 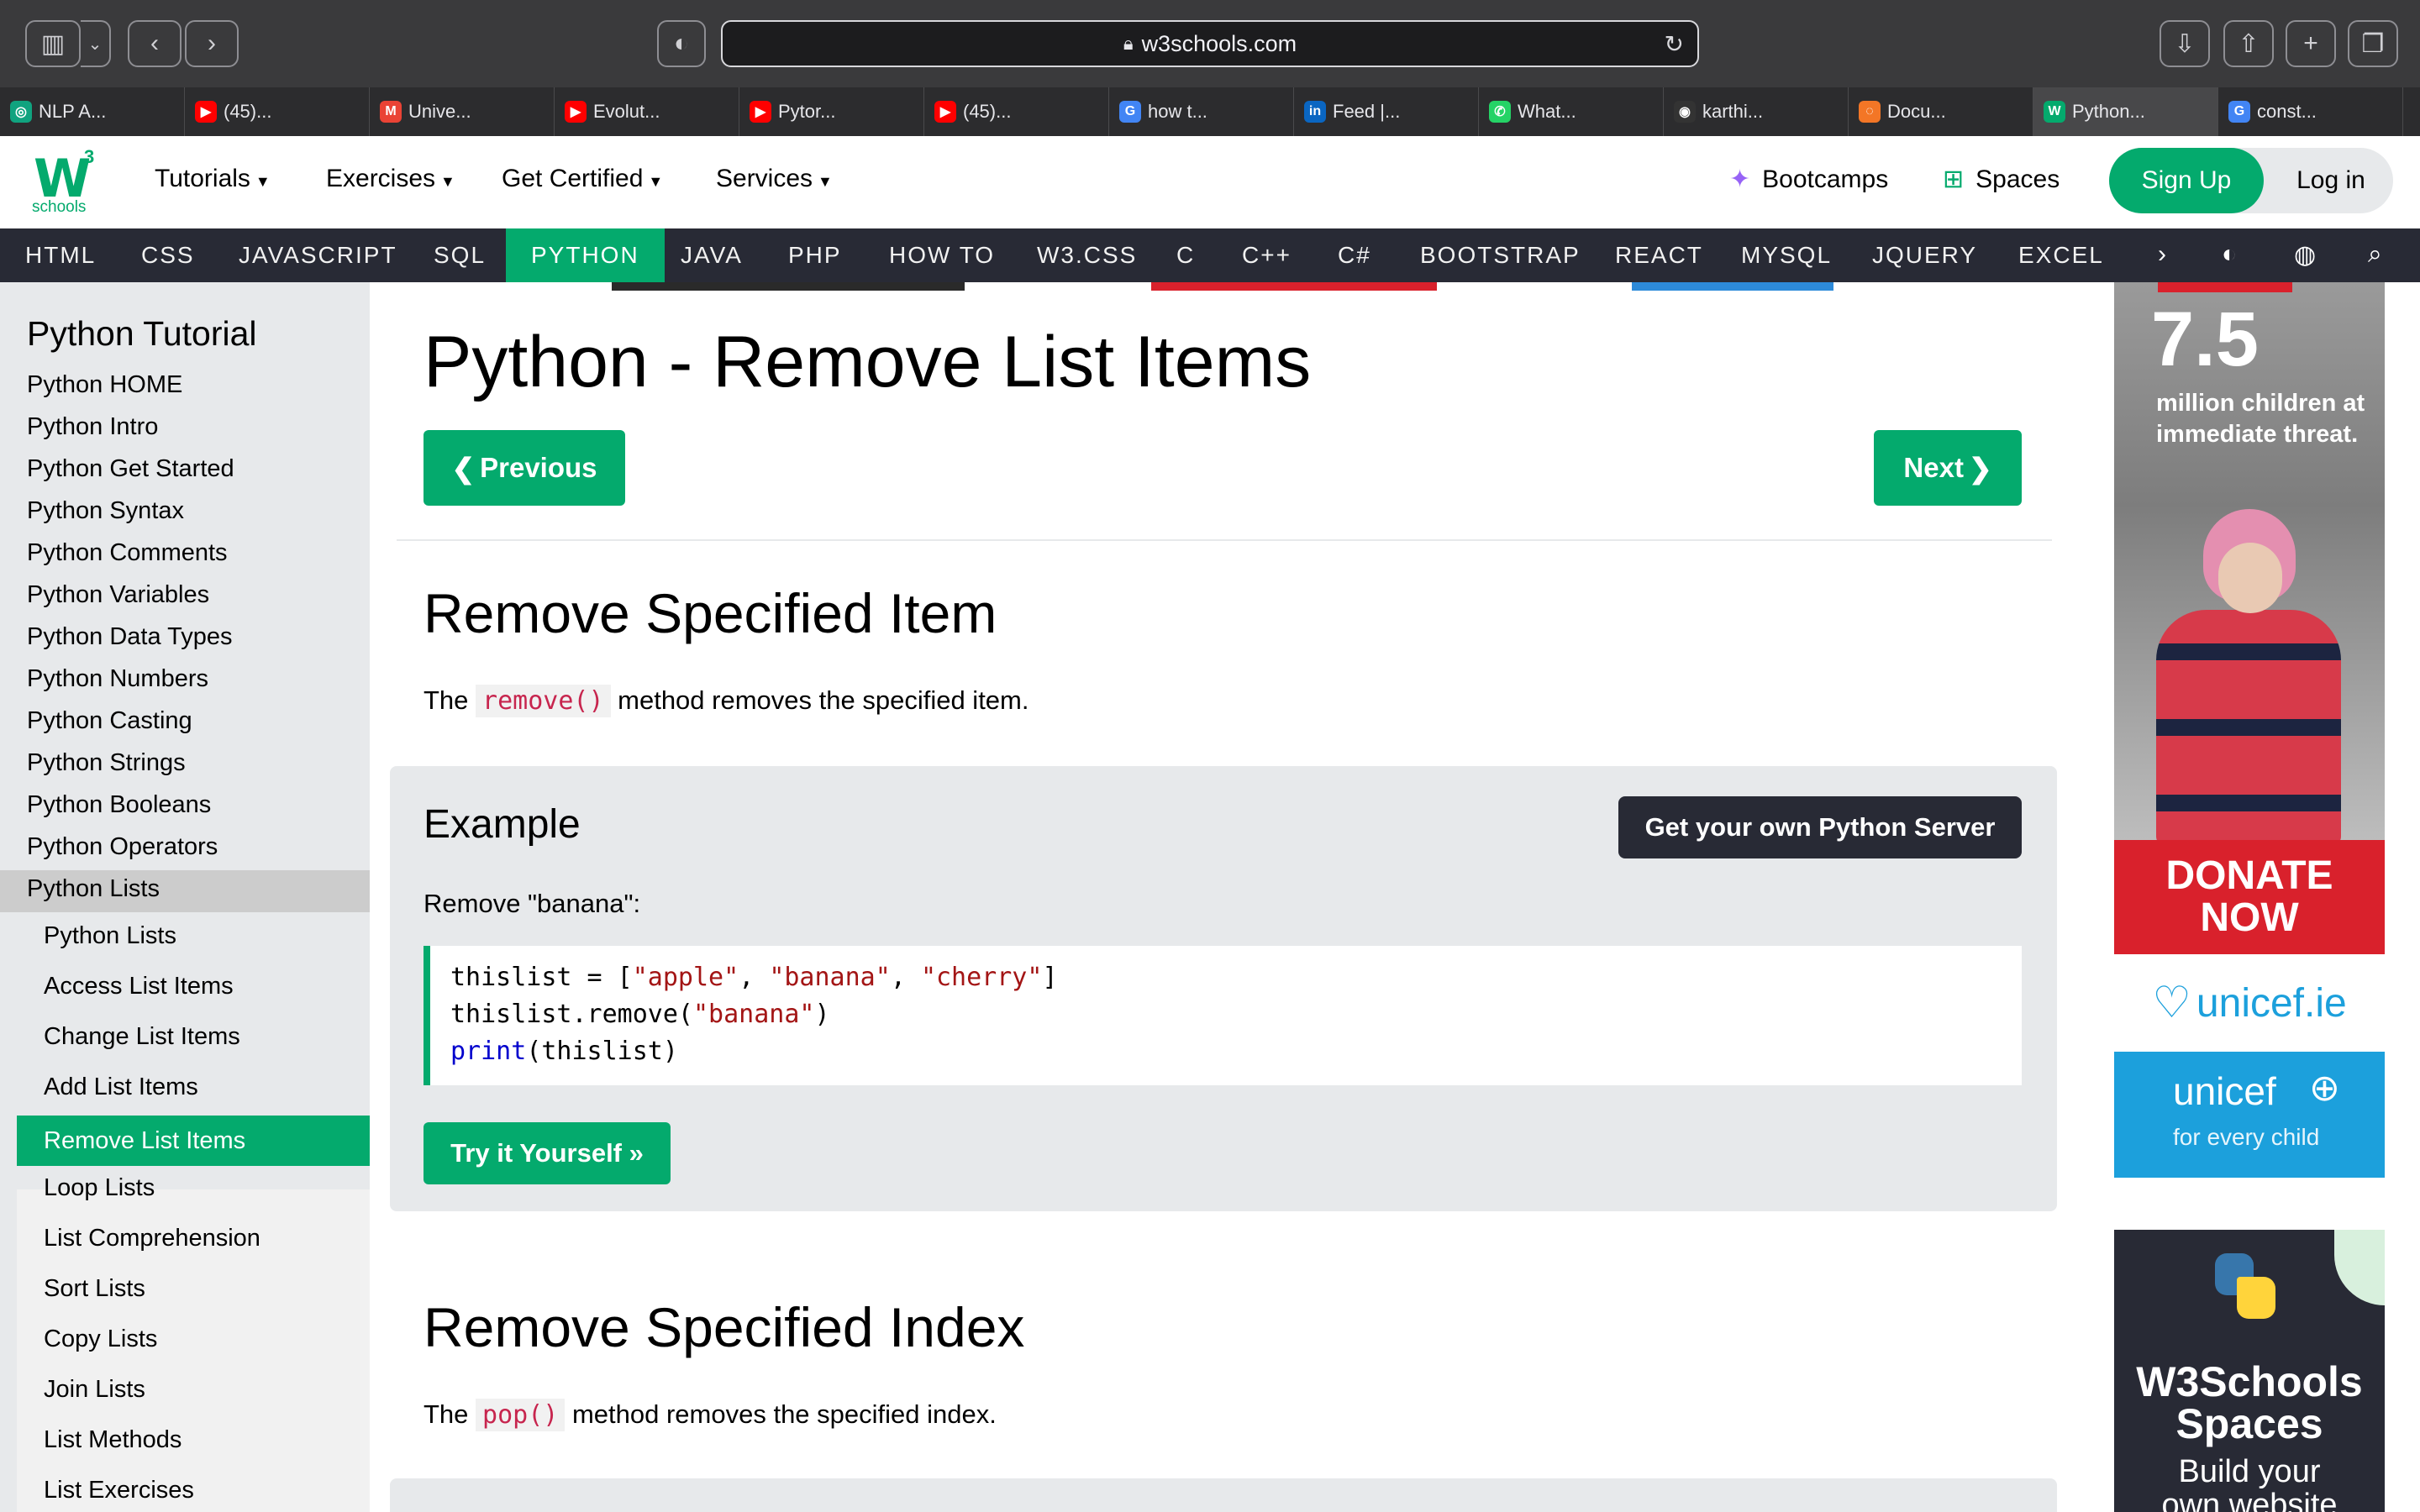 What do you see at coordinates (142, 1037) in the screenshot?
I see `sub-item: Change List Items` at bounding box center [142, 1037].